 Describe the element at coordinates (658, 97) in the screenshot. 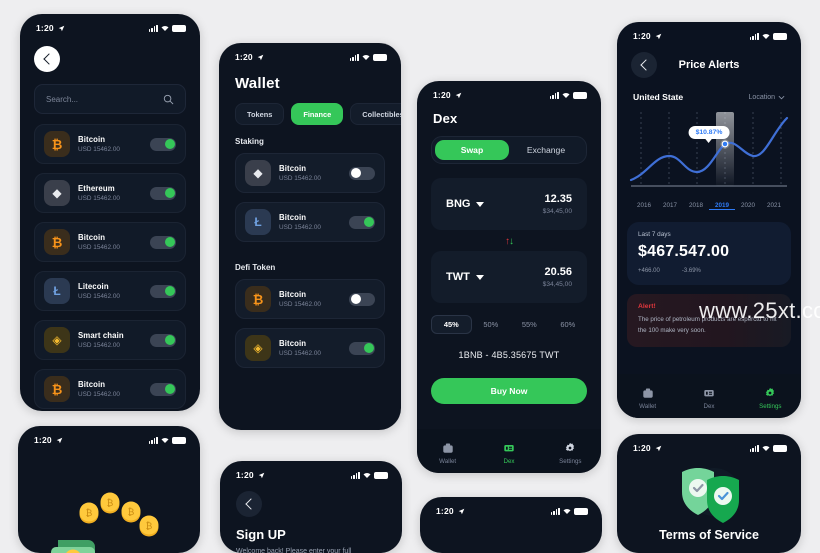

I see `chart-title: United State` at that location.